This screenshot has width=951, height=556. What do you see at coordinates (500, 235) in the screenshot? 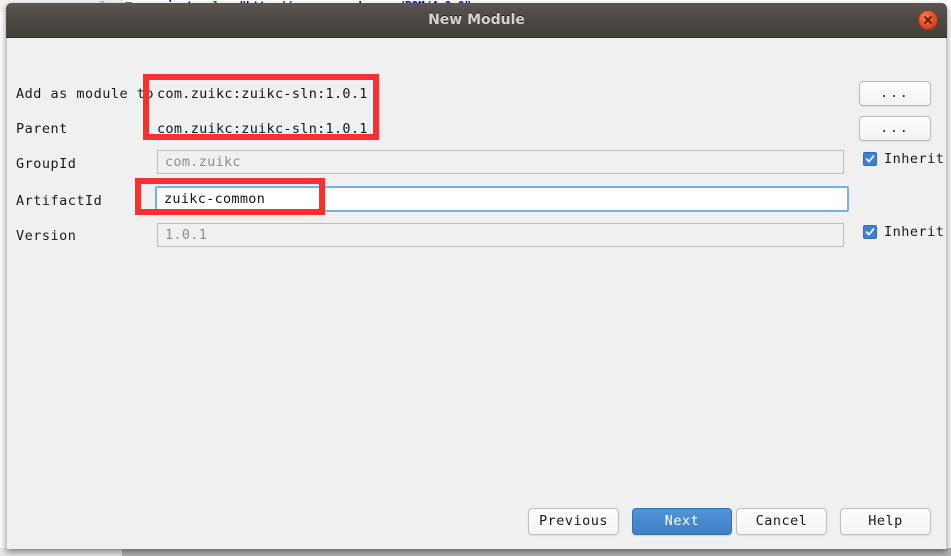
I see `version-field` at bounding box center [500, 235].